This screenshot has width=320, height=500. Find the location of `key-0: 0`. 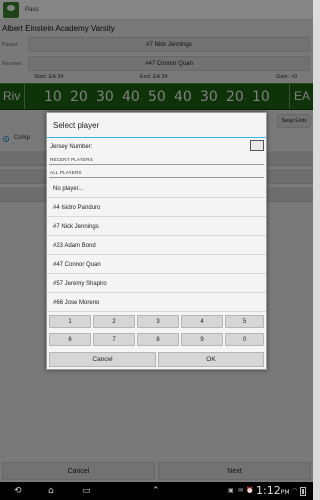

key-0: 0 is located at coordinates (244, 339).